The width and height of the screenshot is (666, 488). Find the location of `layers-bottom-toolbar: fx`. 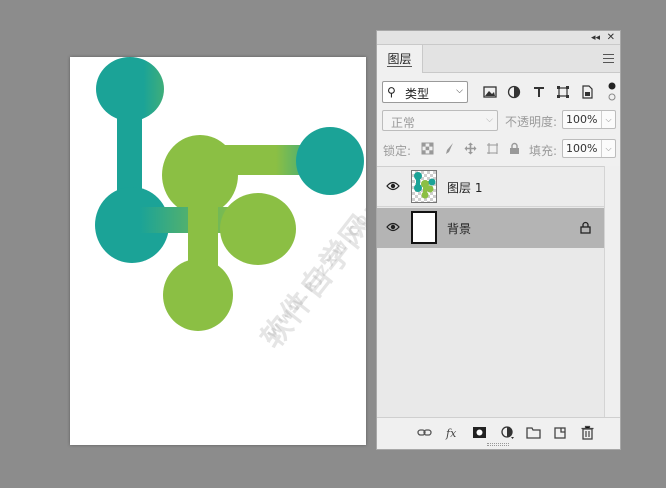

layers-bottom-toolbar: fx is located at coordinates (498, 433).